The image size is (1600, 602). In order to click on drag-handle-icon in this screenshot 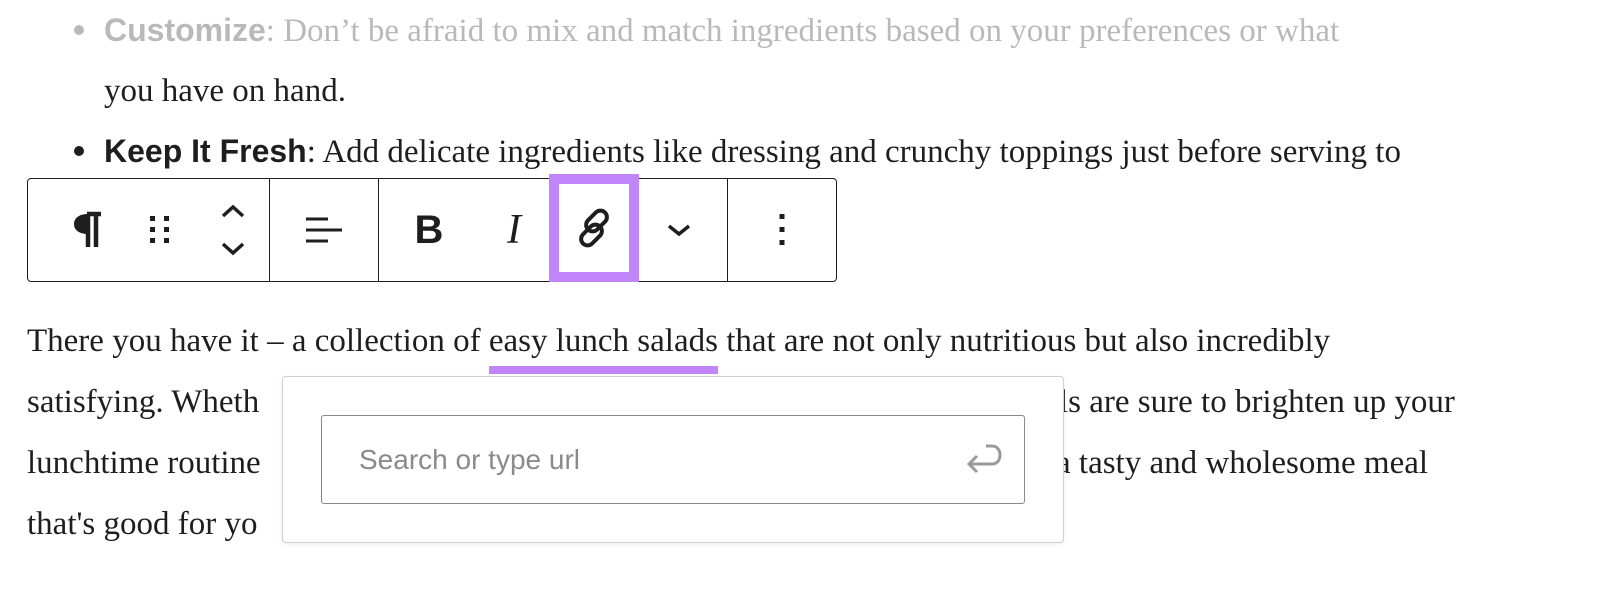, I will do `click(160, 229)`.